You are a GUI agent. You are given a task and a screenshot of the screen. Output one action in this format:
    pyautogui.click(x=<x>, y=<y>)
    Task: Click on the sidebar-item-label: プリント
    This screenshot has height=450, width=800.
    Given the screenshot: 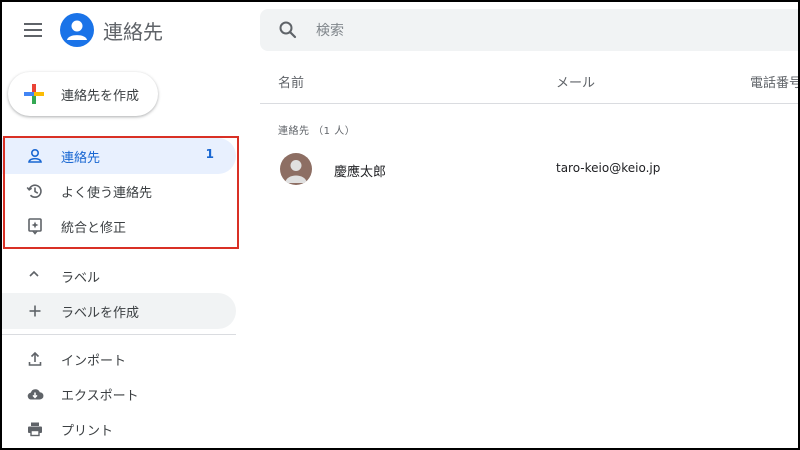 What is the action you would take?
    pyautogui.click(x=87, y=431)
    